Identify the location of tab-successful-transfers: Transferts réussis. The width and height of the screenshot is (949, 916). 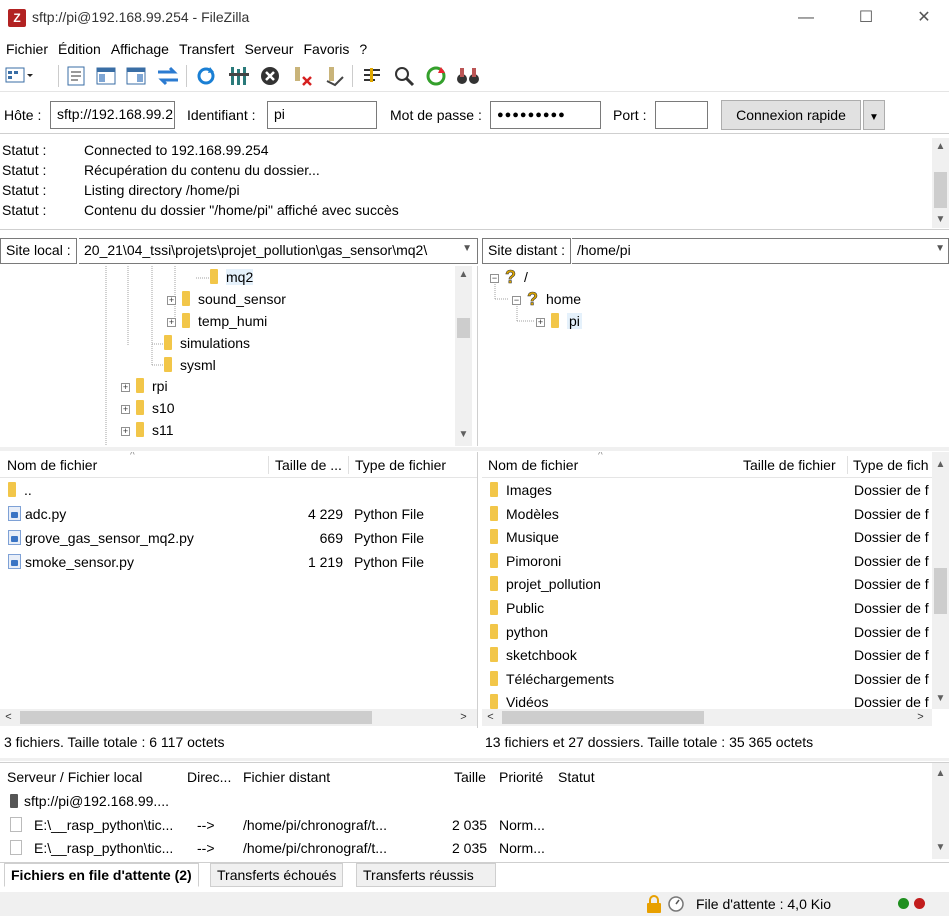
(426, 875).